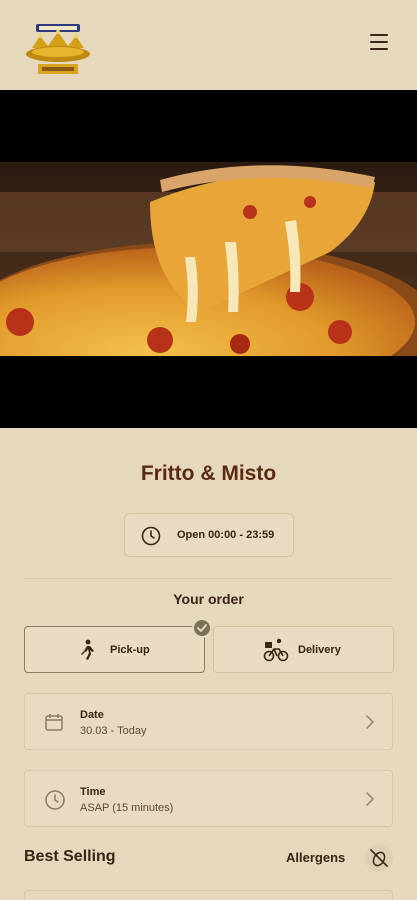 The width and height of the screenshot is (417, 900). Describe the element at coordinates (208, 599) in the screenshot. I see `your-order-heading: Your order` at that location.